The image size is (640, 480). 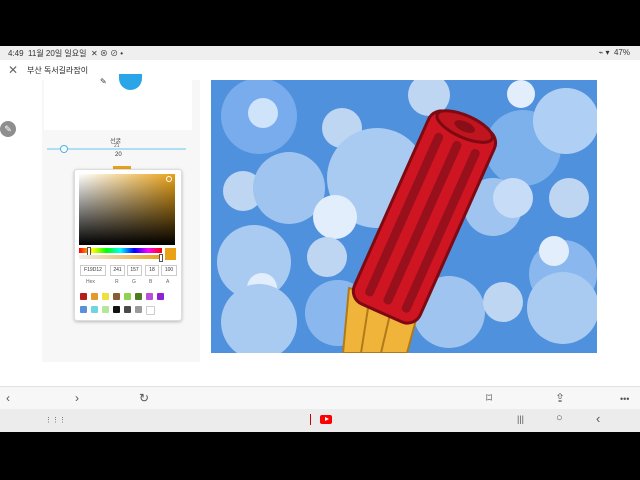 What do you see at coordinates (424, 217) in the screenshot?
I see `popsicle-body` at bounding box center [424, 217].